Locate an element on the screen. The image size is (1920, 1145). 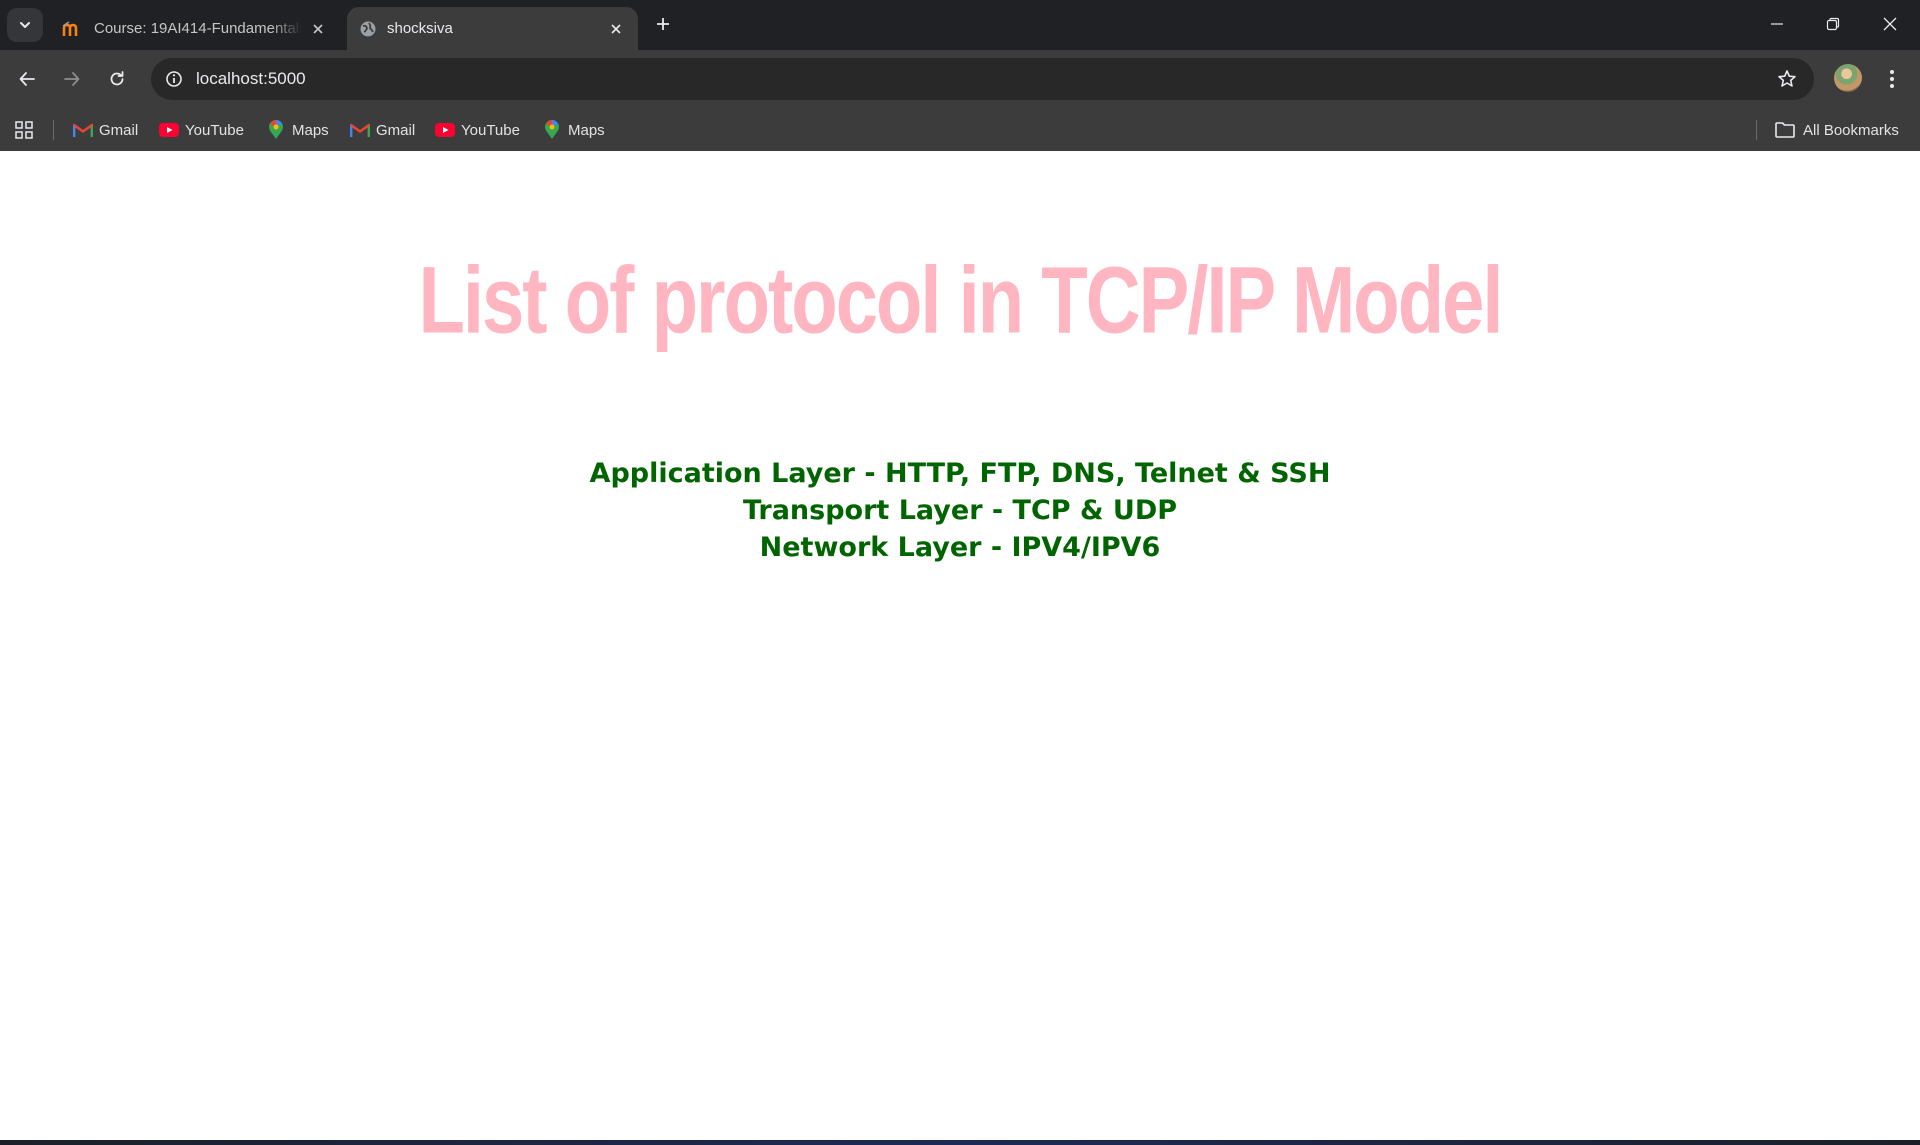
close-window-button is located at coordinates (1890, 24).